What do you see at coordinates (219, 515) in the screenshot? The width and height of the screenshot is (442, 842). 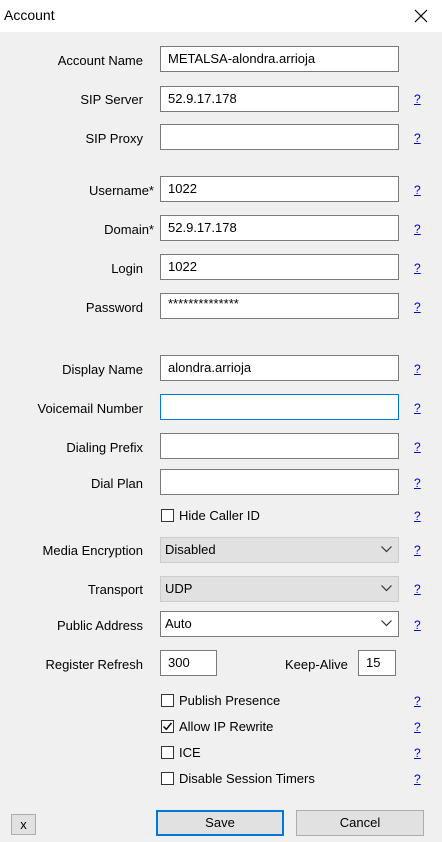 I see `hide-caller-id-label: Hide Caller ID` at bounding box center [219, 515].